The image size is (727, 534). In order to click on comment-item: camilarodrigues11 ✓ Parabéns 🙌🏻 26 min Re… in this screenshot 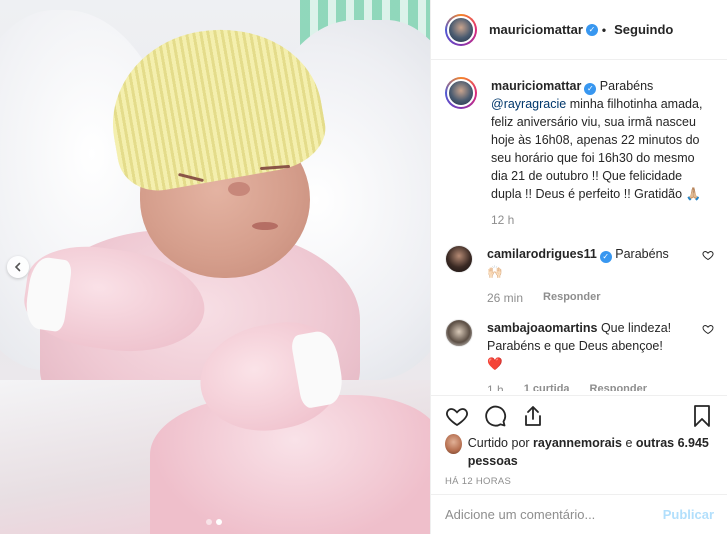, I will do `click(579, 275)`.